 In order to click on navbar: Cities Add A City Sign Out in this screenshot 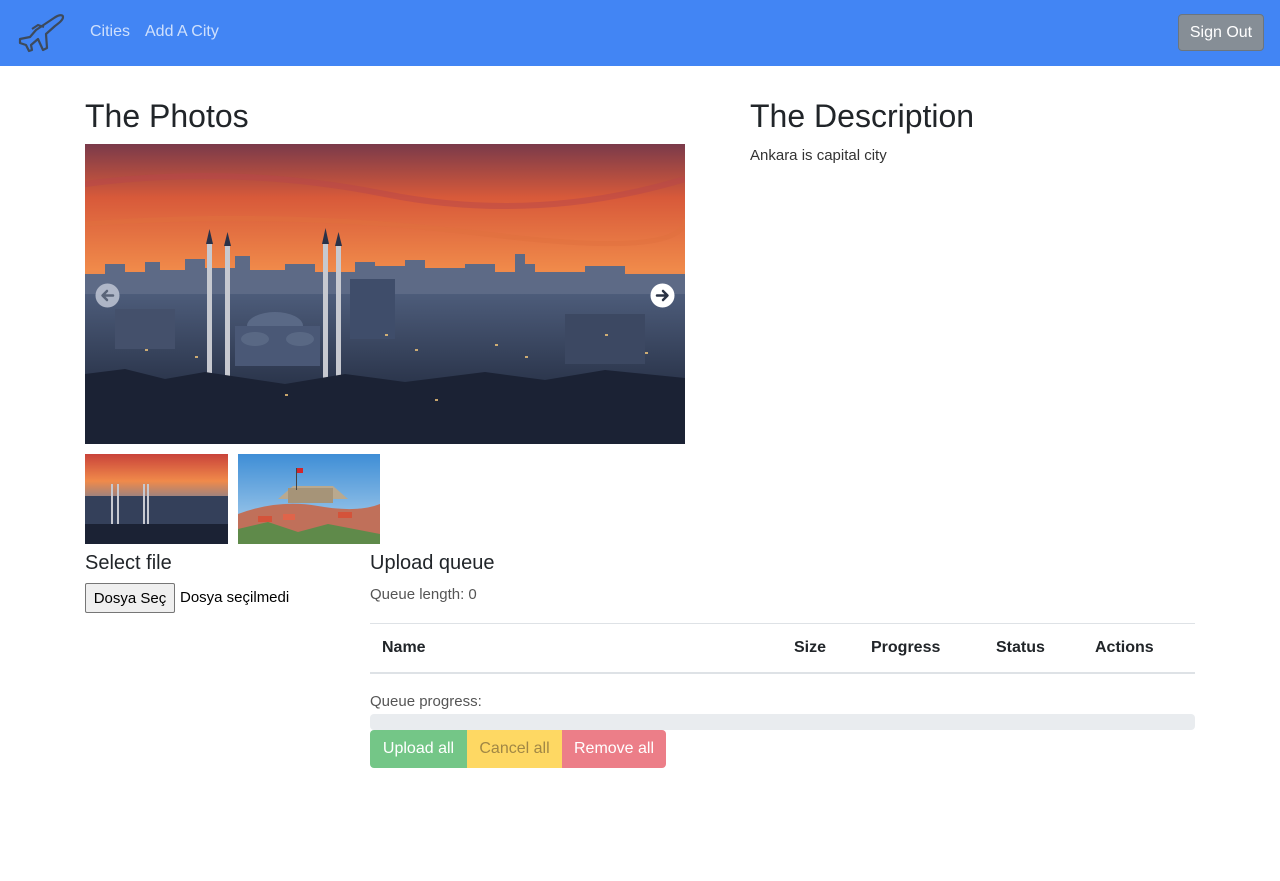, I will do `click(640, 33)`.